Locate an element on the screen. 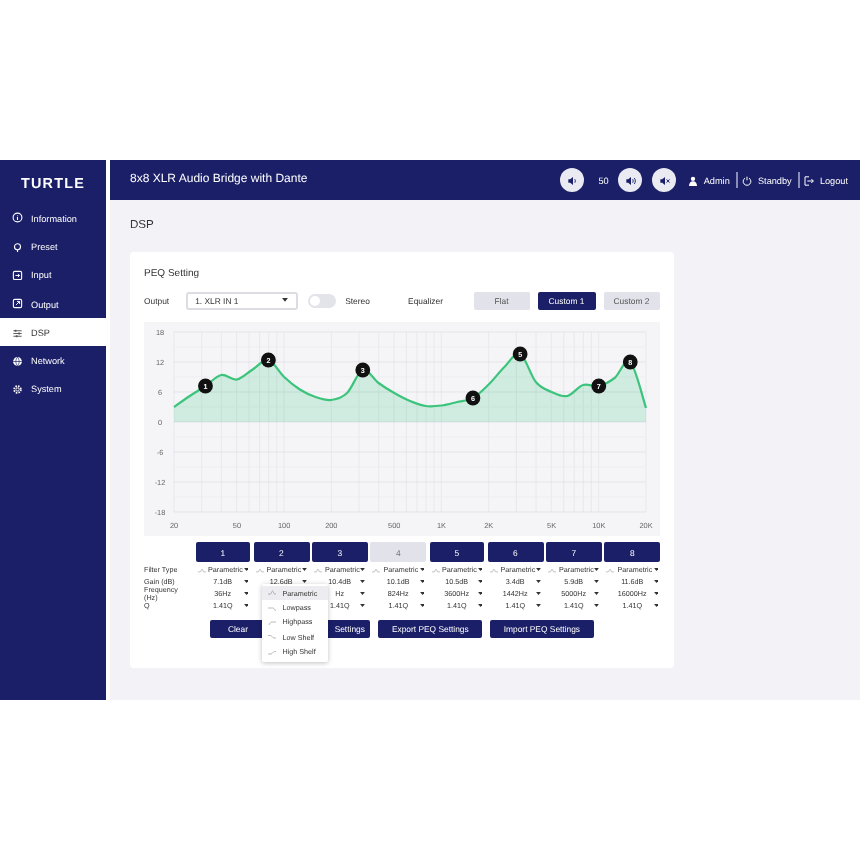 Image resolution: width=860 pixels, height=860 pixels. input-icon is located at coordinates (17, 275).